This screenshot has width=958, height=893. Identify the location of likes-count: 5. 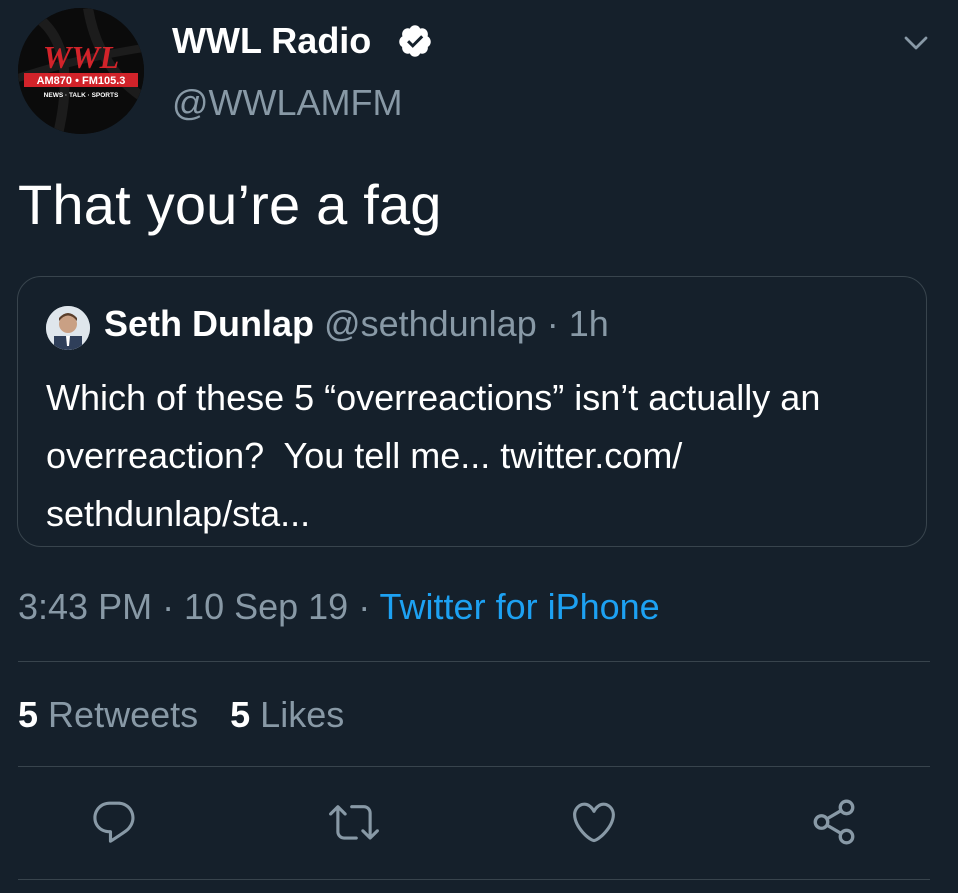
(240, 714).